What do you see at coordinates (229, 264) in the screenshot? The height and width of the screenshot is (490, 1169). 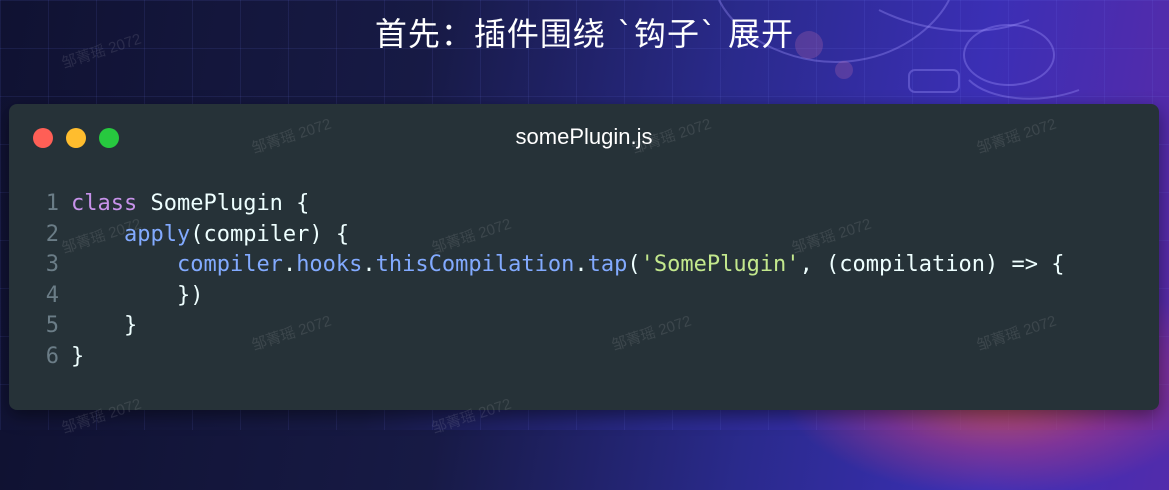 I see `code-token: compiler` at bounding box center [229, 264].